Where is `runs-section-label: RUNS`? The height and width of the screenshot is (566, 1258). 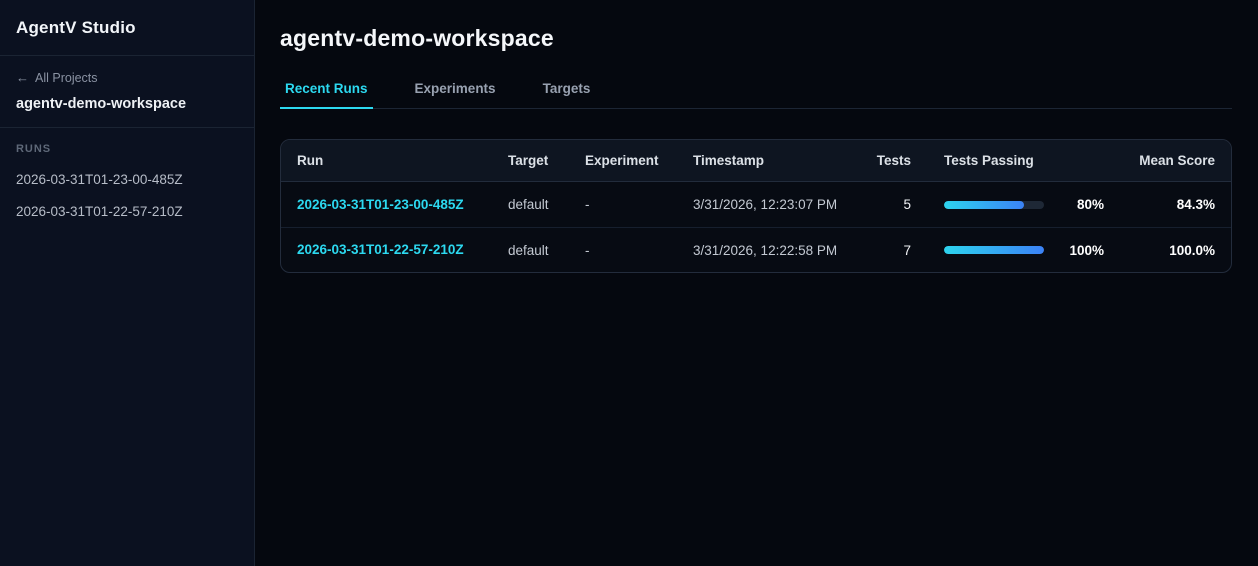
runs-section-label: RUNS is located at coordinates (34, 149).